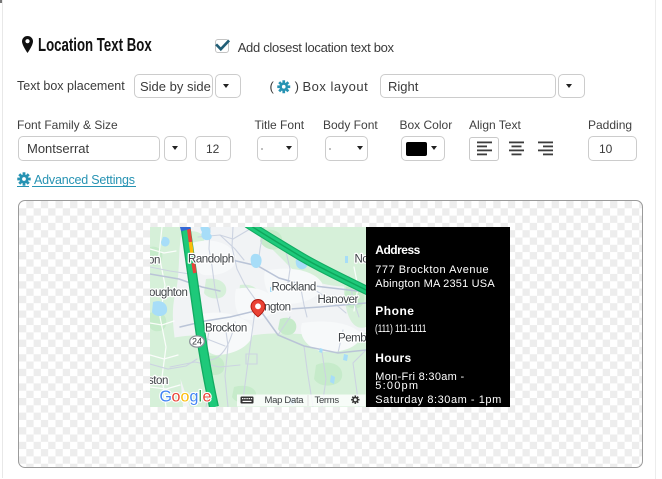  What do you see at coordinates (166, 397) in the screenshot?
I see `svg-text: G` at bounding box center [166, 397].